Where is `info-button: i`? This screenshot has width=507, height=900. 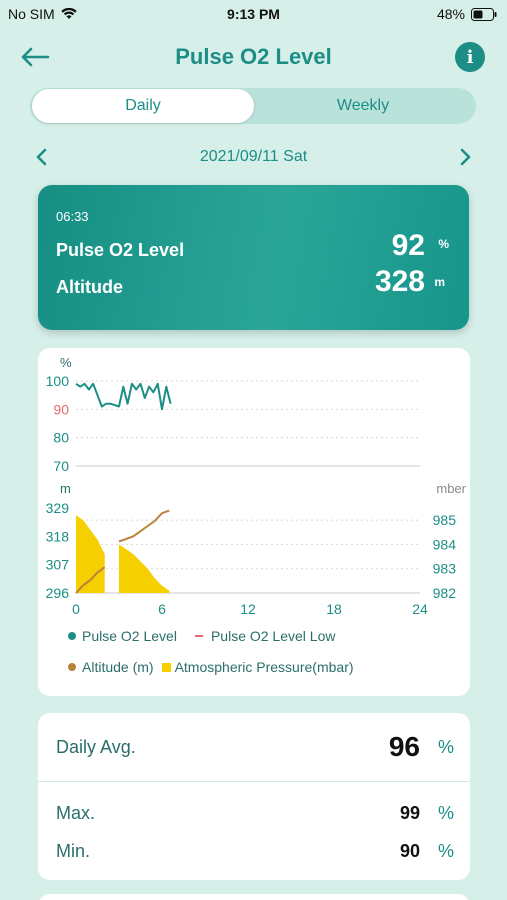
info-button: i is located at coordinates (470, 57).